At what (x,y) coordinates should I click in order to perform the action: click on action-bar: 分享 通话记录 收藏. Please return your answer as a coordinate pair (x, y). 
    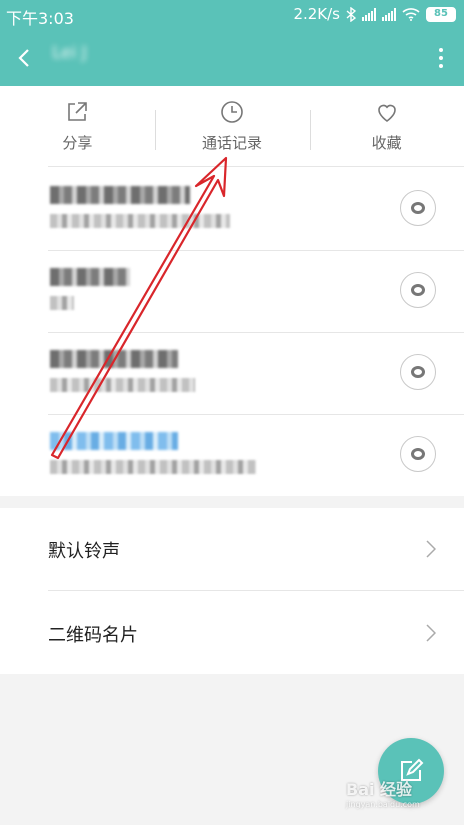
    Looking at the image, I should click on (232, 126).